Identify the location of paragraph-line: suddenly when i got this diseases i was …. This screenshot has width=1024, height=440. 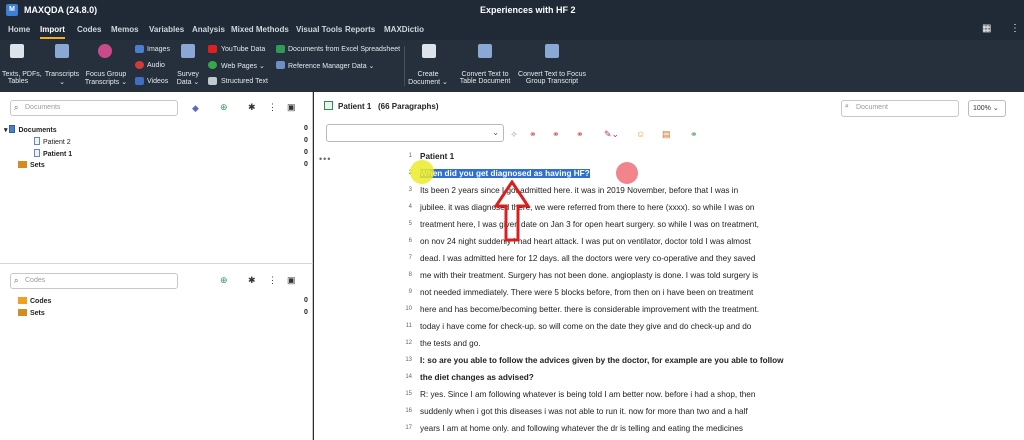
(584, 411).